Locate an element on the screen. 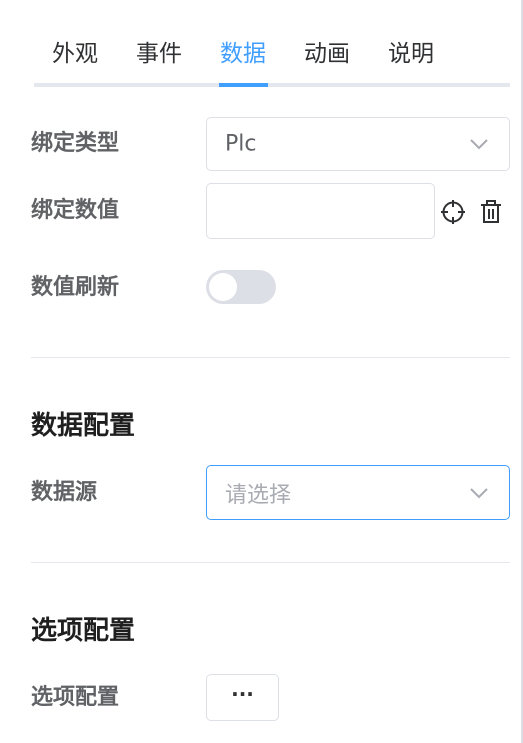  tab-appearance: 外观 is located at coordinates (75, 54).